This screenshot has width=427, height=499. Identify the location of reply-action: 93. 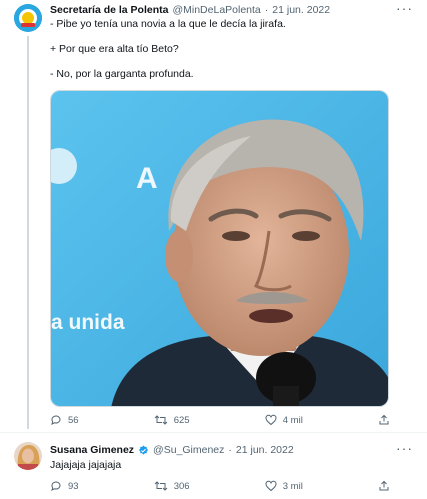
(64, 486).